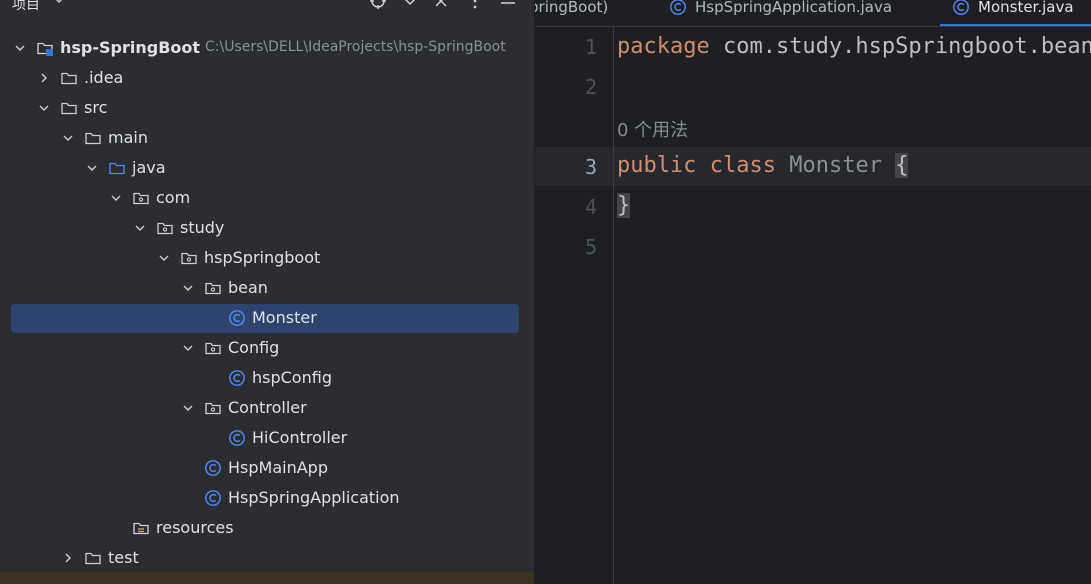 This screenshot has width=1091, height=584. What do you see at coordinates (508, 5) in the screenshot?
I see `minimize-icon` at bounding box center [508, 5].